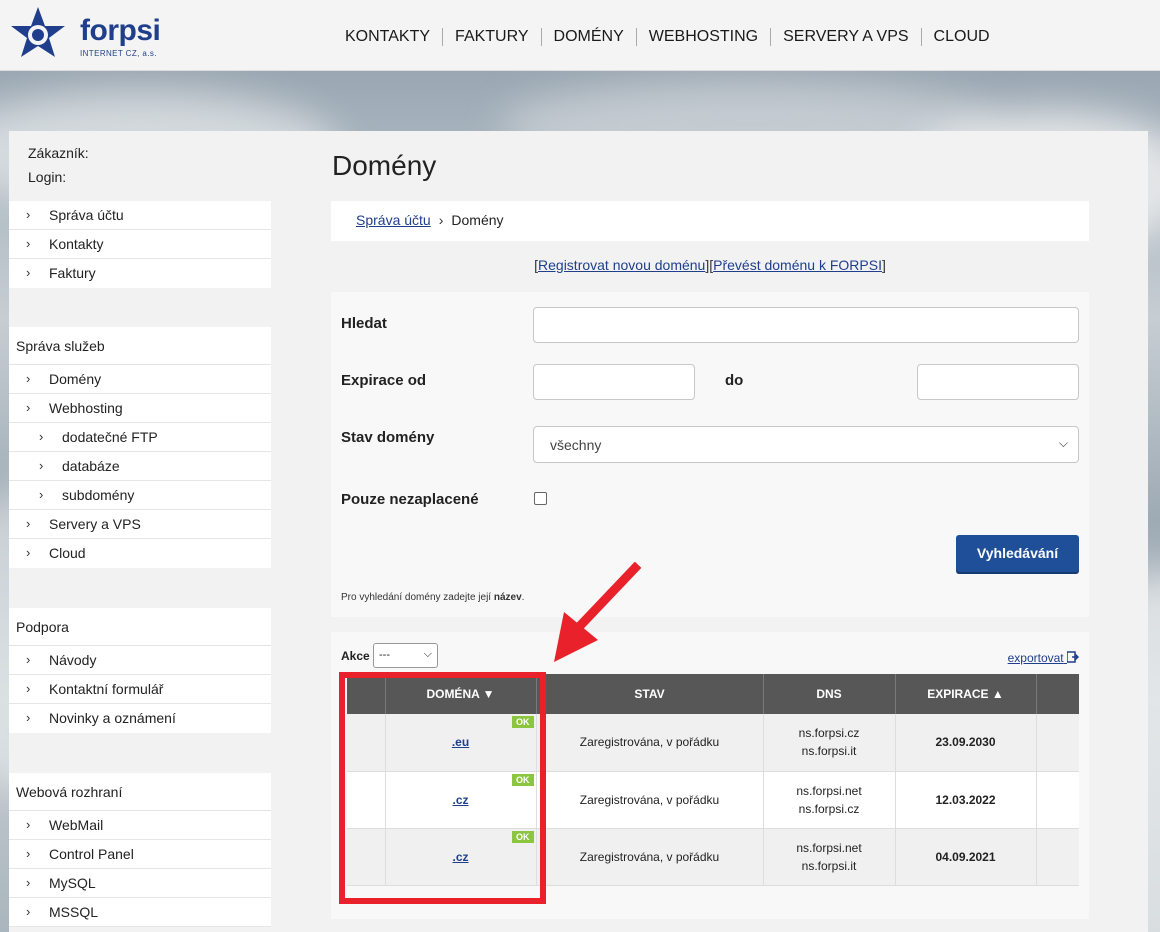 The width and height of the screenshot is (1160, 932). Describe the element at coordinates (1044, 658) in the screenshot. I see `export-link: exportovat` at that location.